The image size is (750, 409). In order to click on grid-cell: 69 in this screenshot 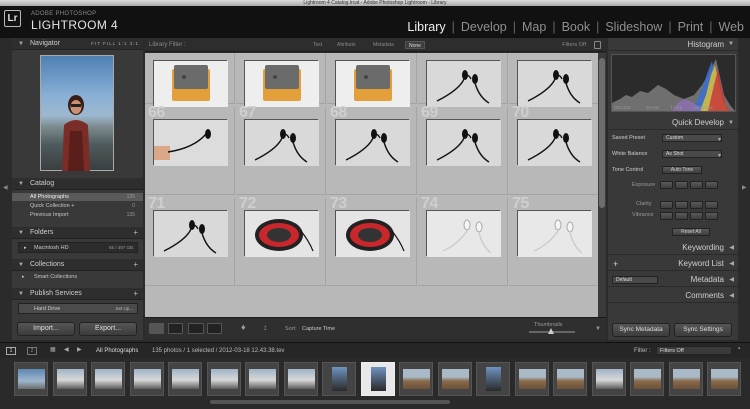, I will do `click(463, 149)`.